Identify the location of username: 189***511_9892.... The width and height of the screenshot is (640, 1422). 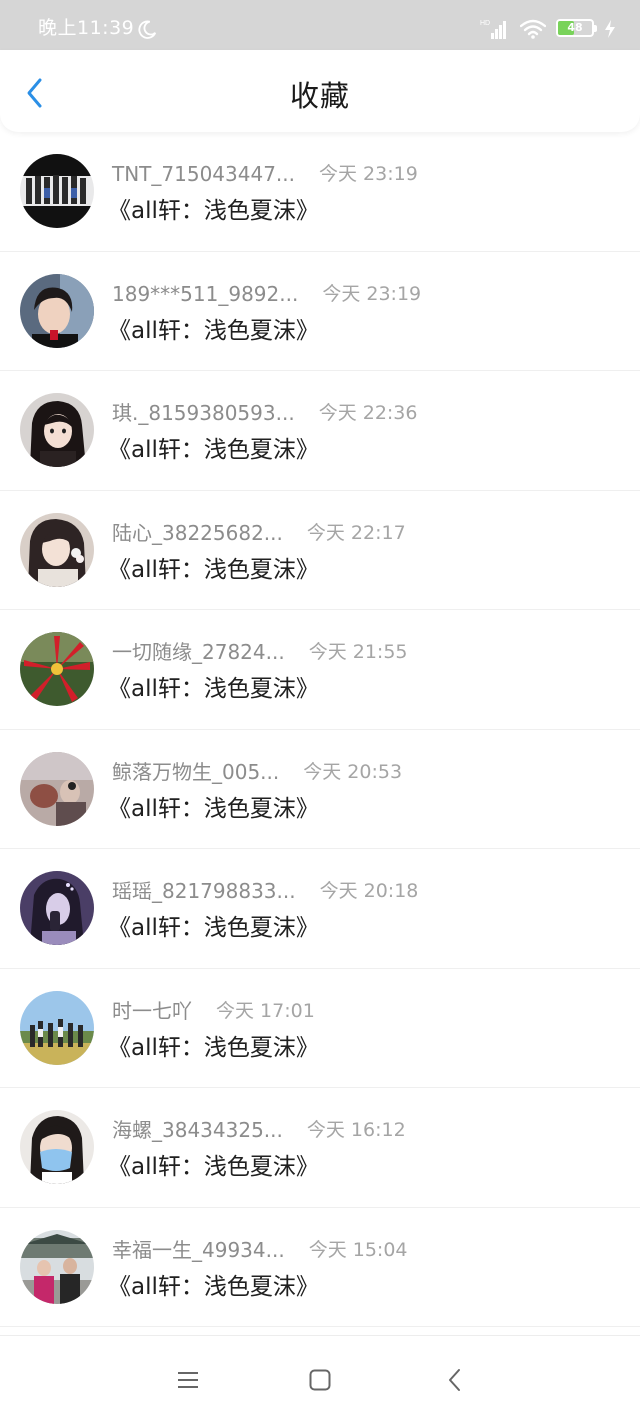
(205, 293).